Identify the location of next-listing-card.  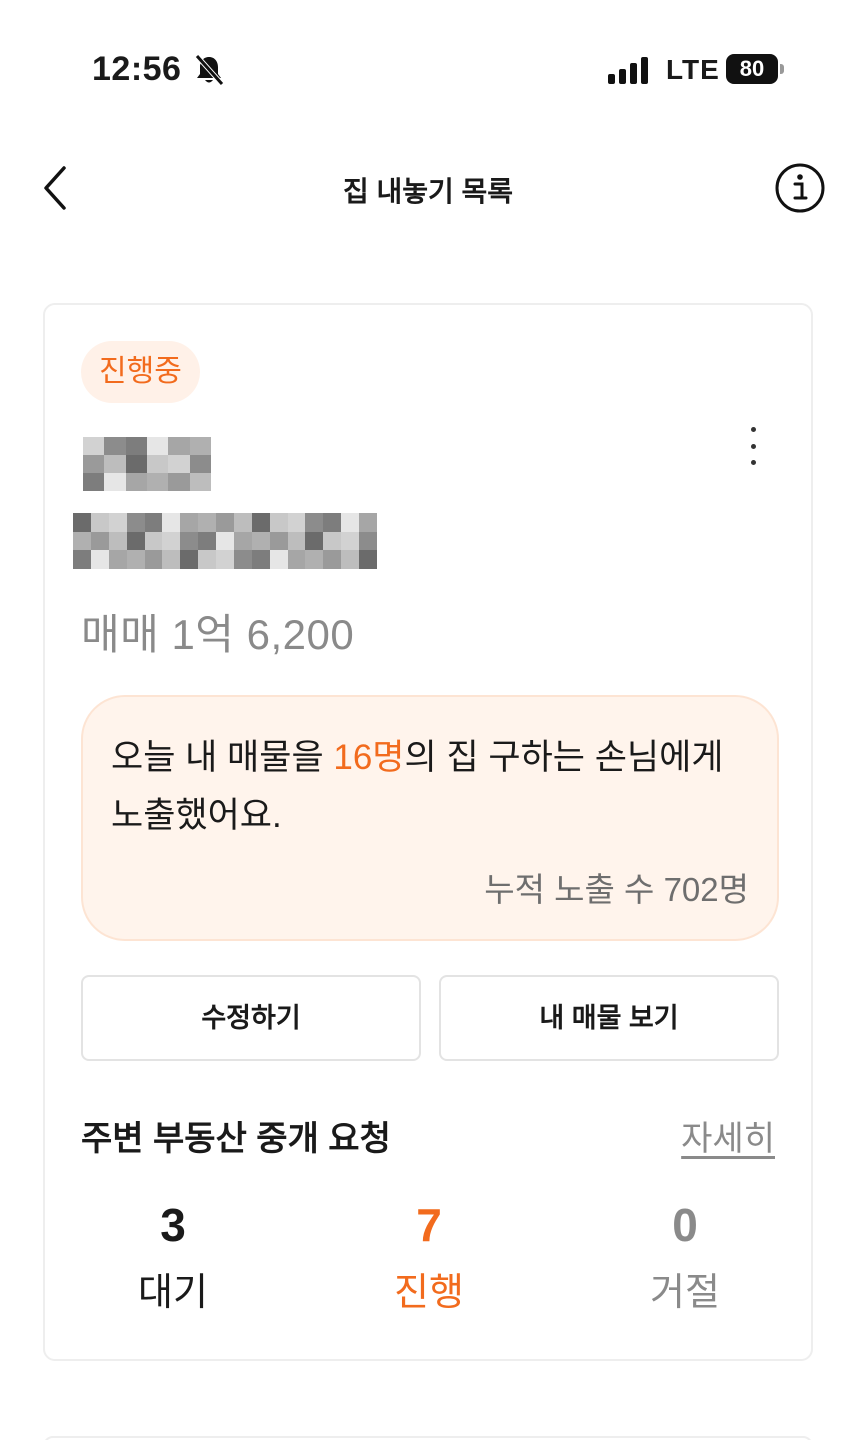
(428, 1438).